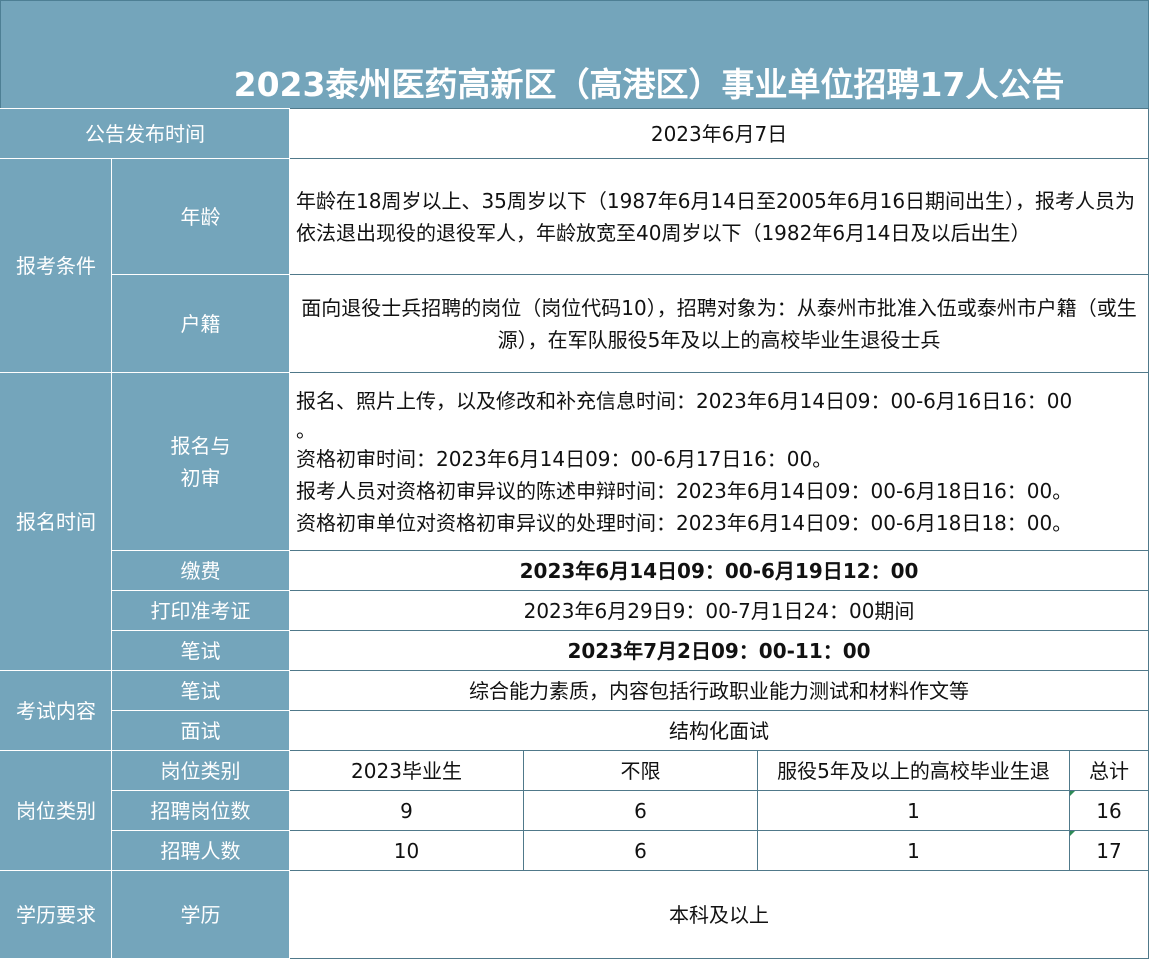 The height and width of the screenshot is (960, 1149). I want to click on row-fee: 缴费 2023年6月14日09：00-6月19日12：00, so click(575, 570).